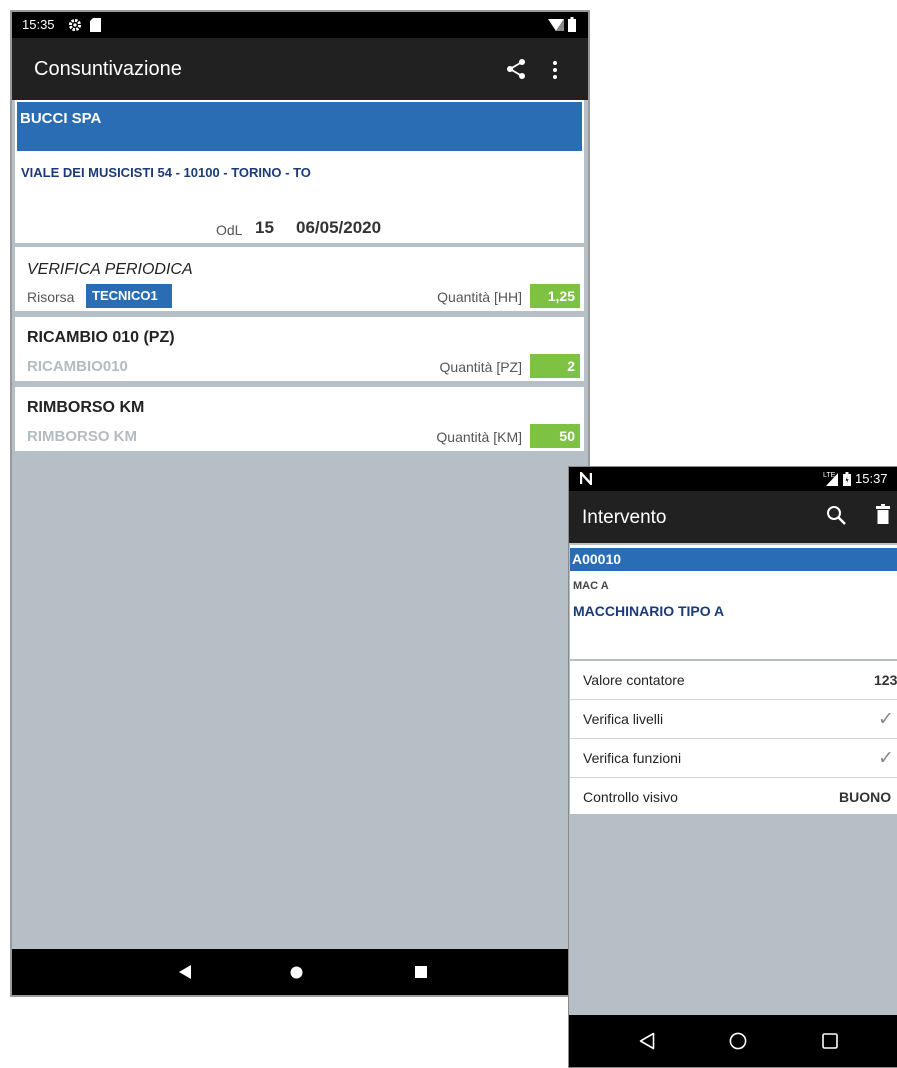 The width and height of the screenshot is (897, 1068). Describe the element at coordinates (299, 126) in the screenshot. I see `customer-bar: BUCCI SPA` at that location.